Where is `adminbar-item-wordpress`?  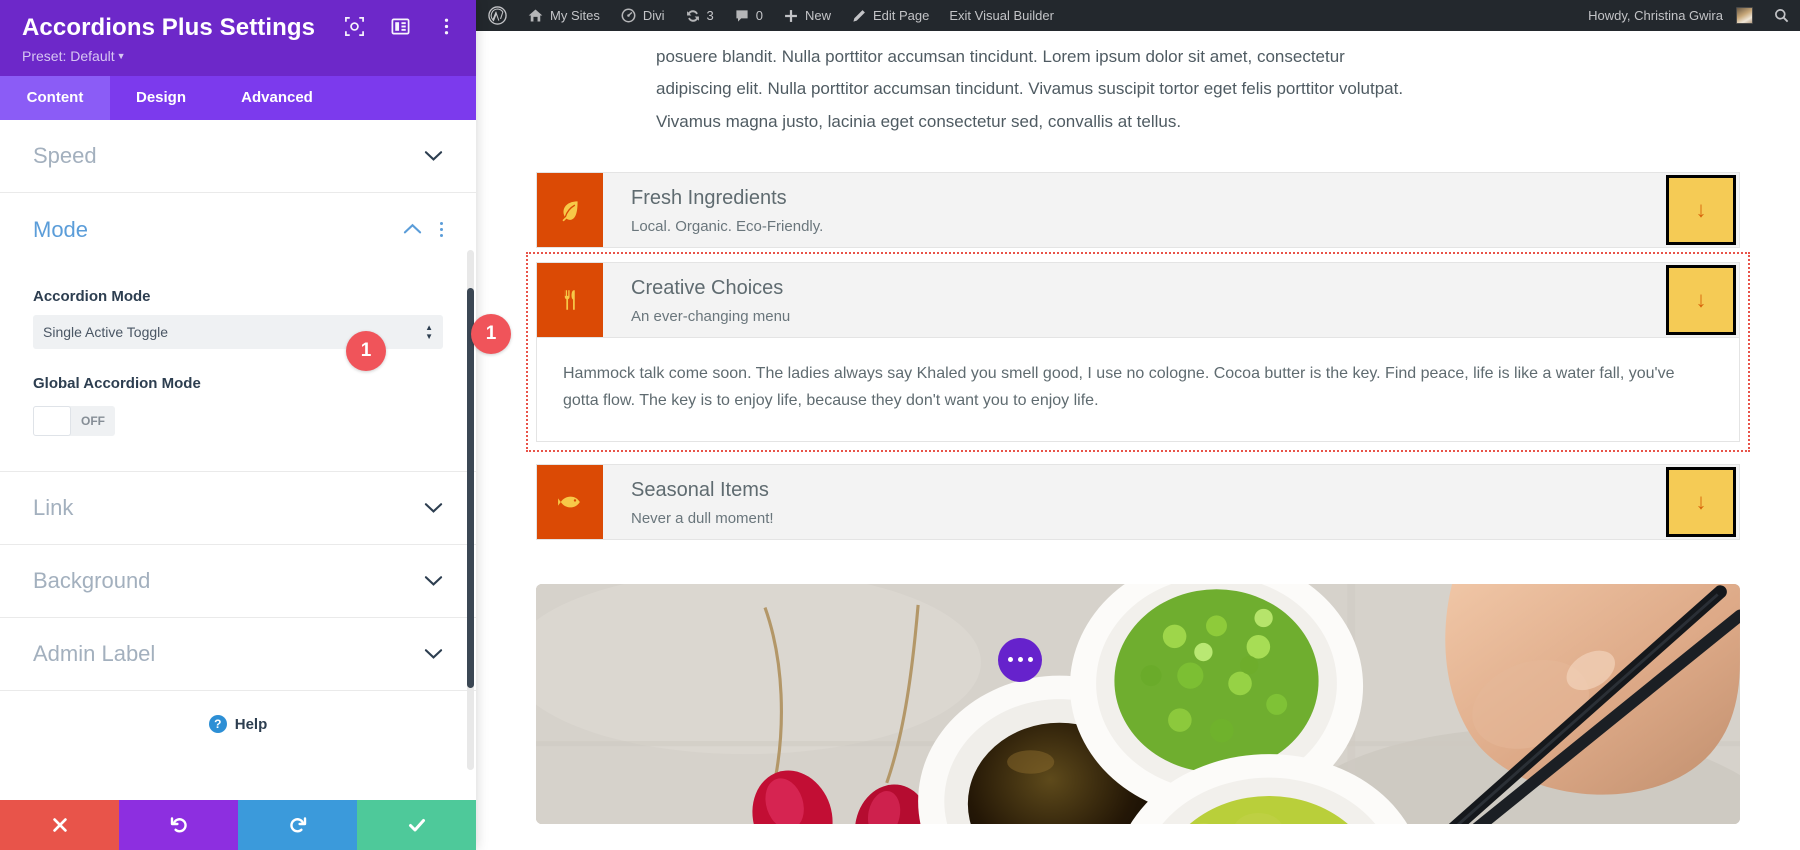 adminbar-item-wordpress is located at coordinates (496, 15).